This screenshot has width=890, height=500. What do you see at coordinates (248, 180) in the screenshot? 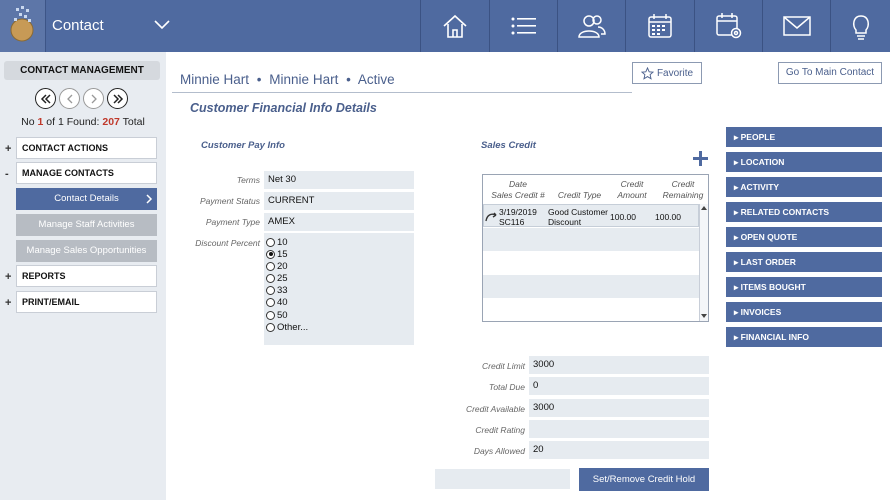
I see `terms-label: Terms` at bounding box center [248, 180].